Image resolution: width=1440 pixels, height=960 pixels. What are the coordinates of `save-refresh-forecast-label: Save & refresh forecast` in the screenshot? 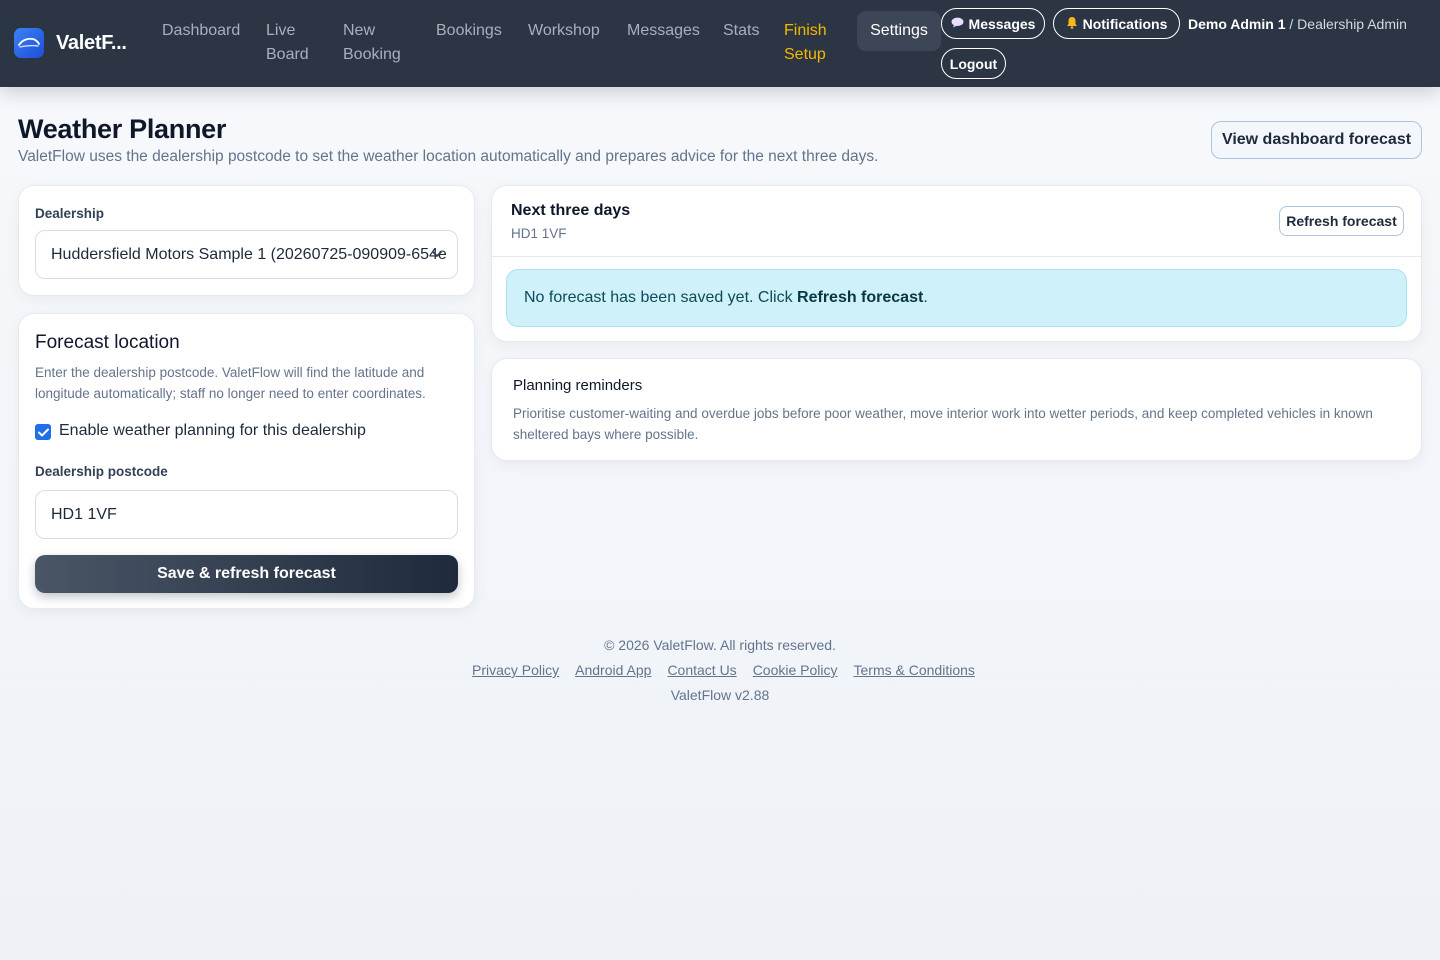 It's located at (246, 573).